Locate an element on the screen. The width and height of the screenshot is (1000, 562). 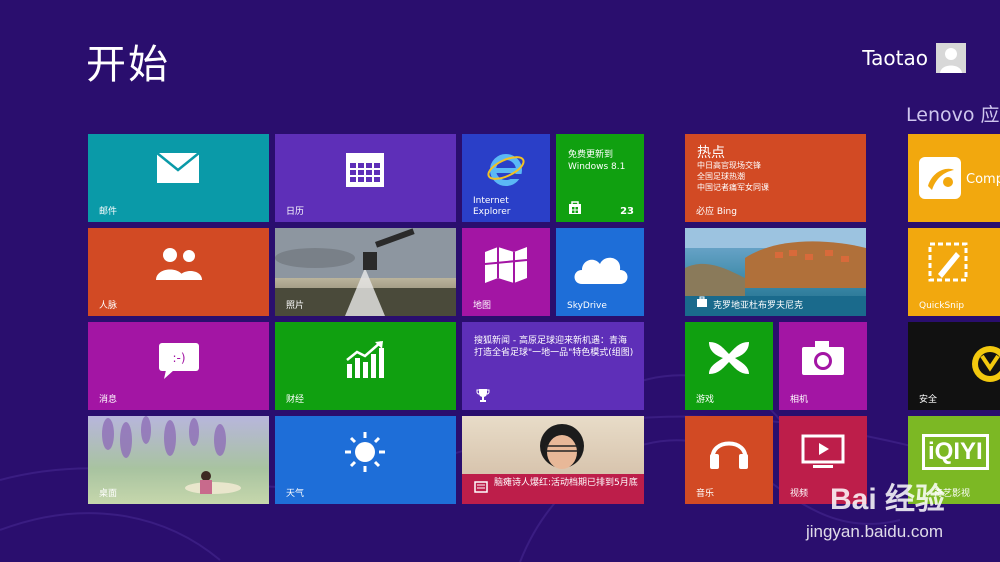
lenovo-companion-label: Comp is located at coordinates (983, 179).